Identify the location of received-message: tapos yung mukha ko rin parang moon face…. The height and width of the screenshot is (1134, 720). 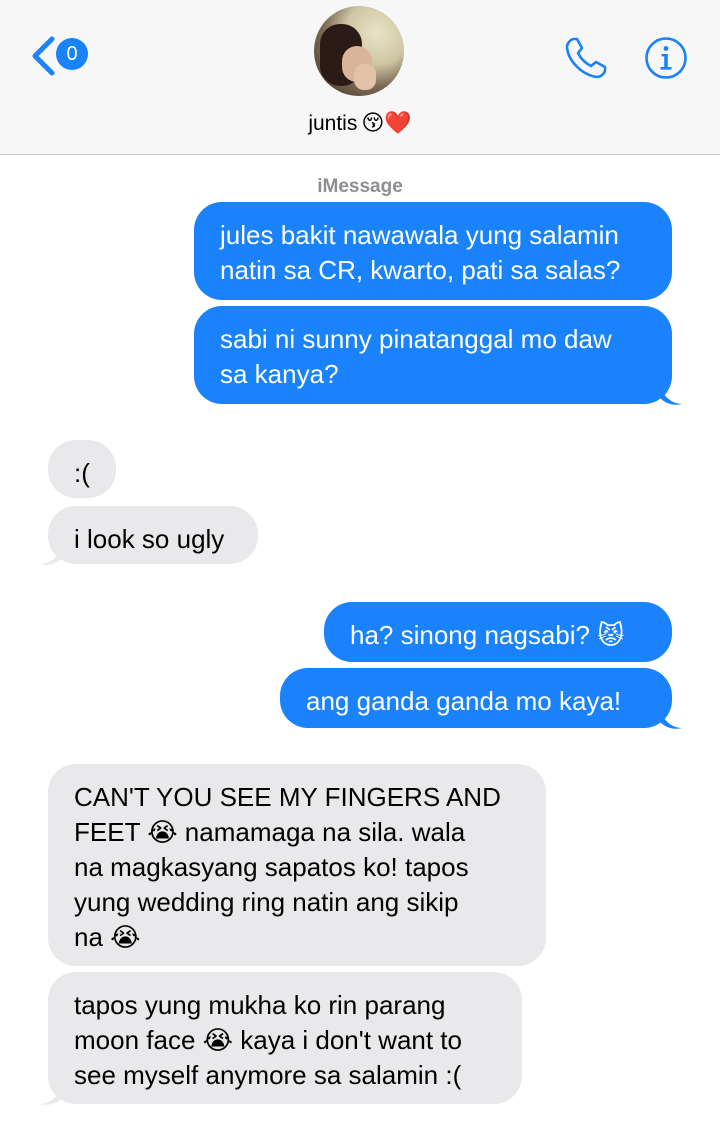
(285, 1038).